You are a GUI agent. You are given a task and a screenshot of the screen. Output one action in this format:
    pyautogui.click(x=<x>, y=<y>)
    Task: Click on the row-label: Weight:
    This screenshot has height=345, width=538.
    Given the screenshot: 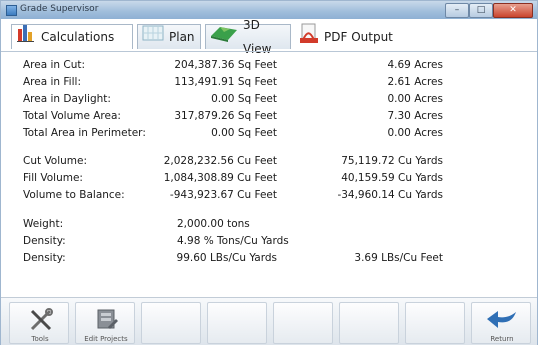 What is the action you would take?
    pyautogui.click(x=43, y=224)
    